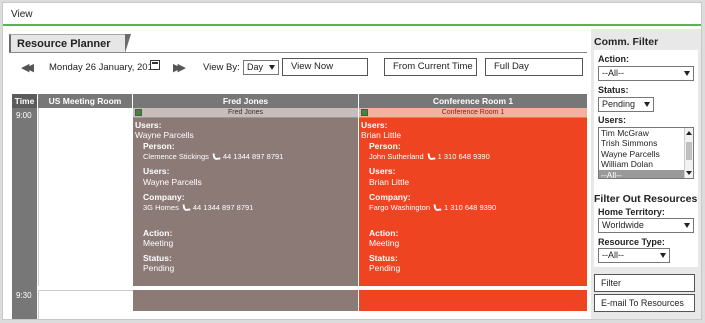  What do you see at coordinates (619, 104) in the screenshot?
I see `status-filter-value: Pending` at bounding box center [619, 104].